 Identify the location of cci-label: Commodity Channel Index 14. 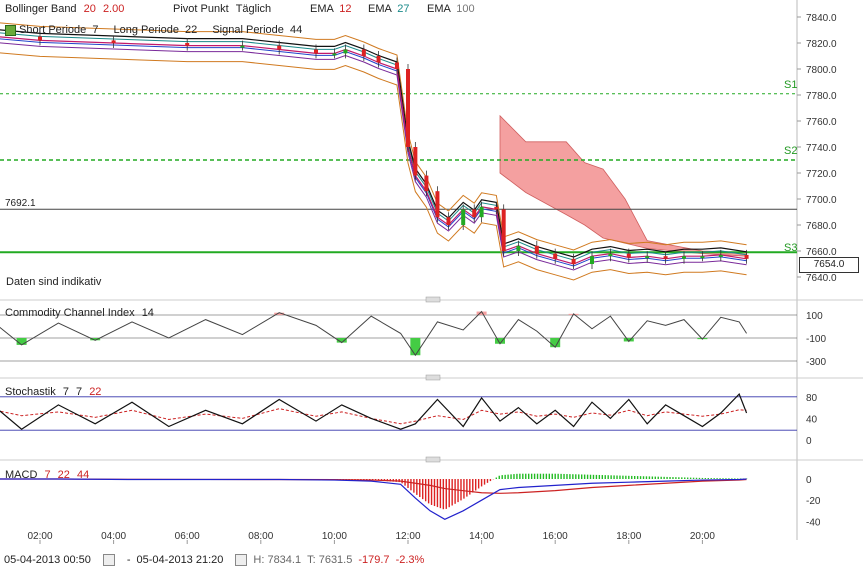
(79, 313).